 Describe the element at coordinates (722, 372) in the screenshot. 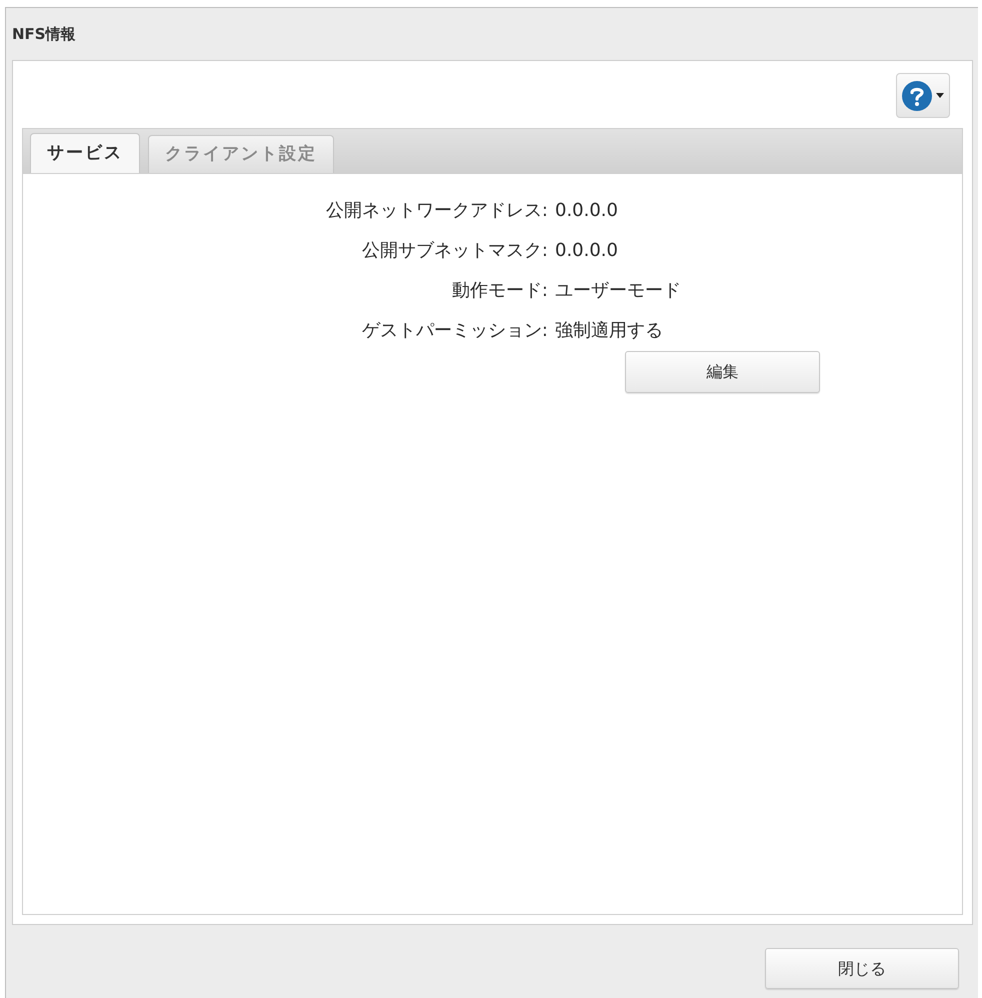

I see `edit-button: 編集` at that location.